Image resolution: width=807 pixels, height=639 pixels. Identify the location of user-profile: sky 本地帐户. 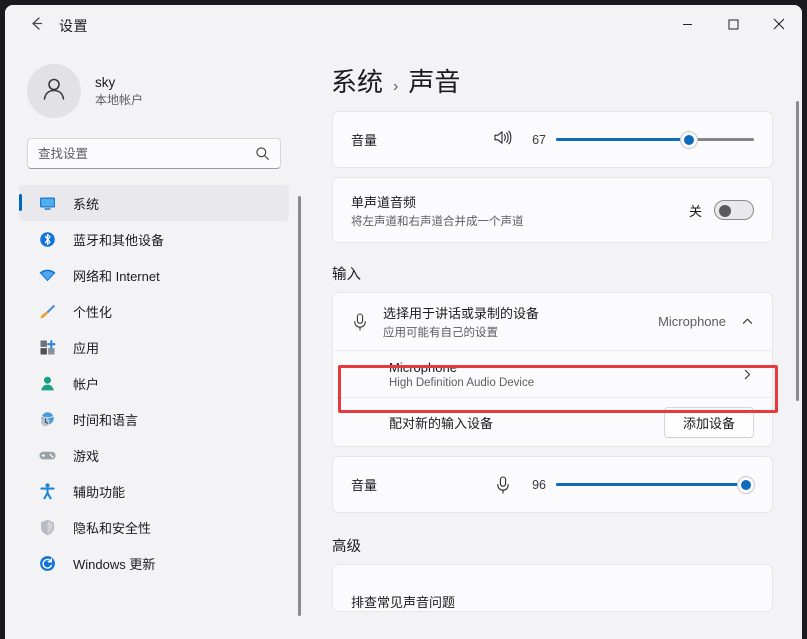
(165, 91).